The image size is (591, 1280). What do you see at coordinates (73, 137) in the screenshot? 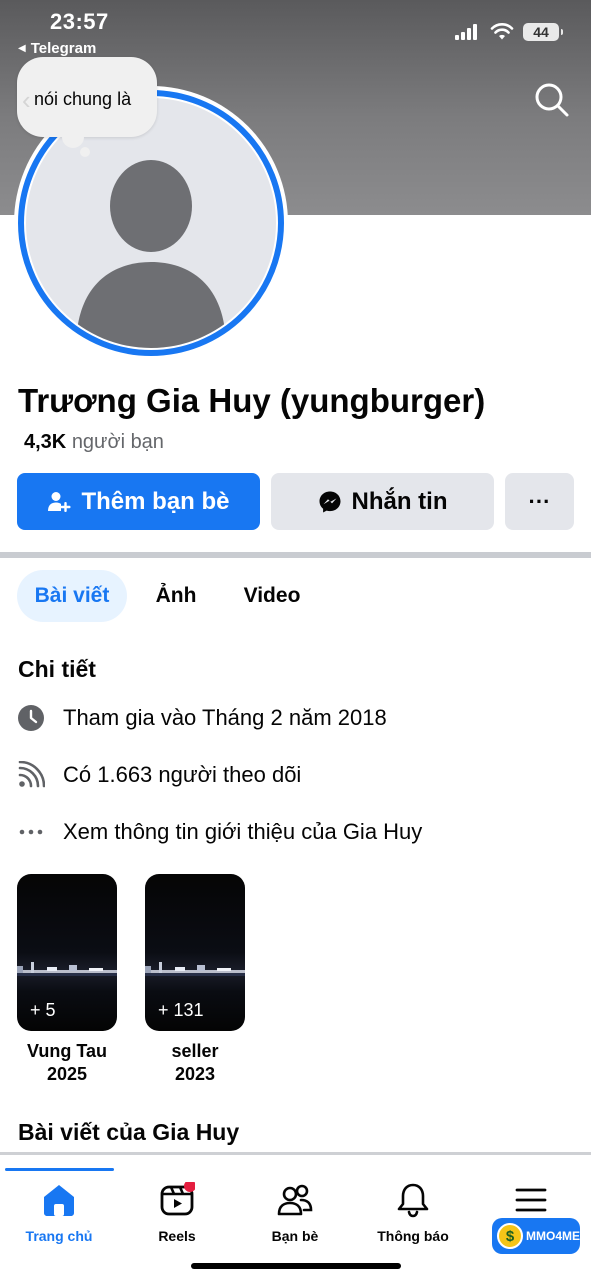
I see `note-bubble-dot-large` at bounding box center [73, 137].